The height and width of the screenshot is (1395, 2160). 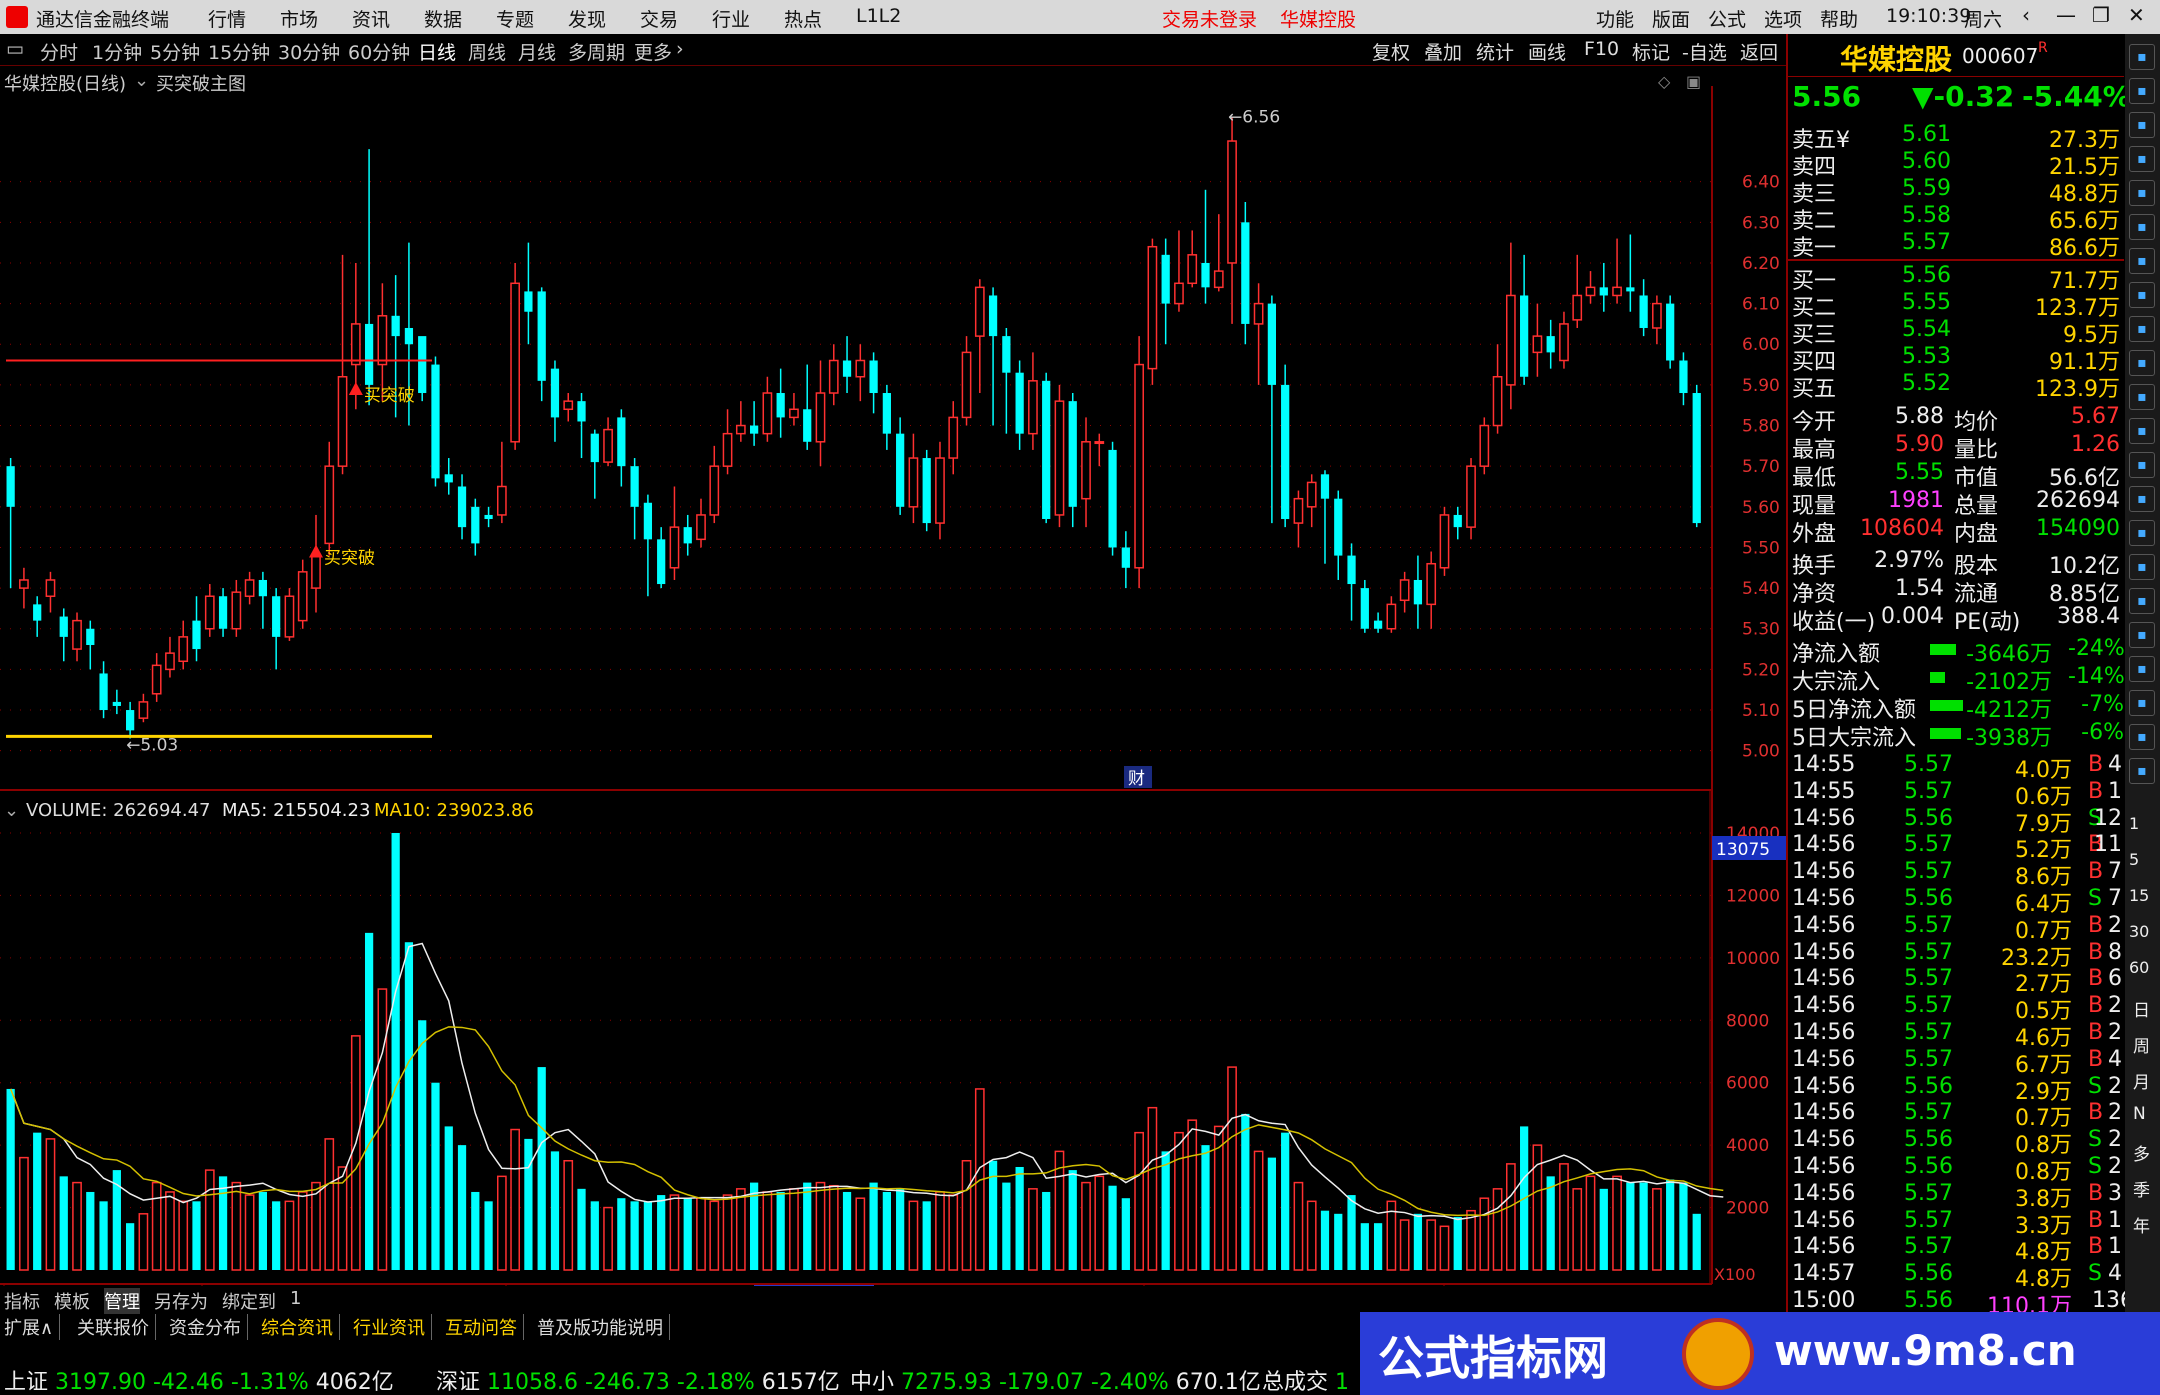 What do you see at coordinates (443, 18) in the screenshot?
I see `menu-item: 数据` at bounding box center [443, 18].